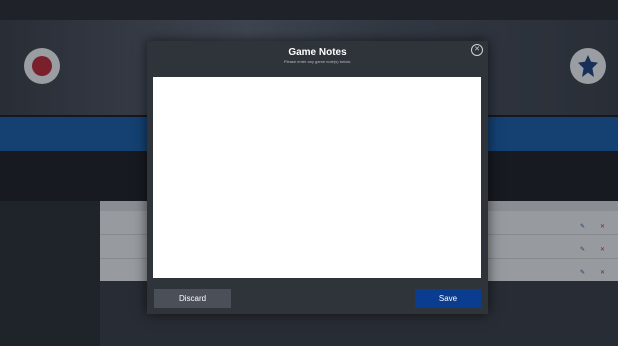 The image size is (618, 346). What do you see at coordinates (448, 298) in the screenshot?
I see `save-button: Save` at bounding box center [448, 298].